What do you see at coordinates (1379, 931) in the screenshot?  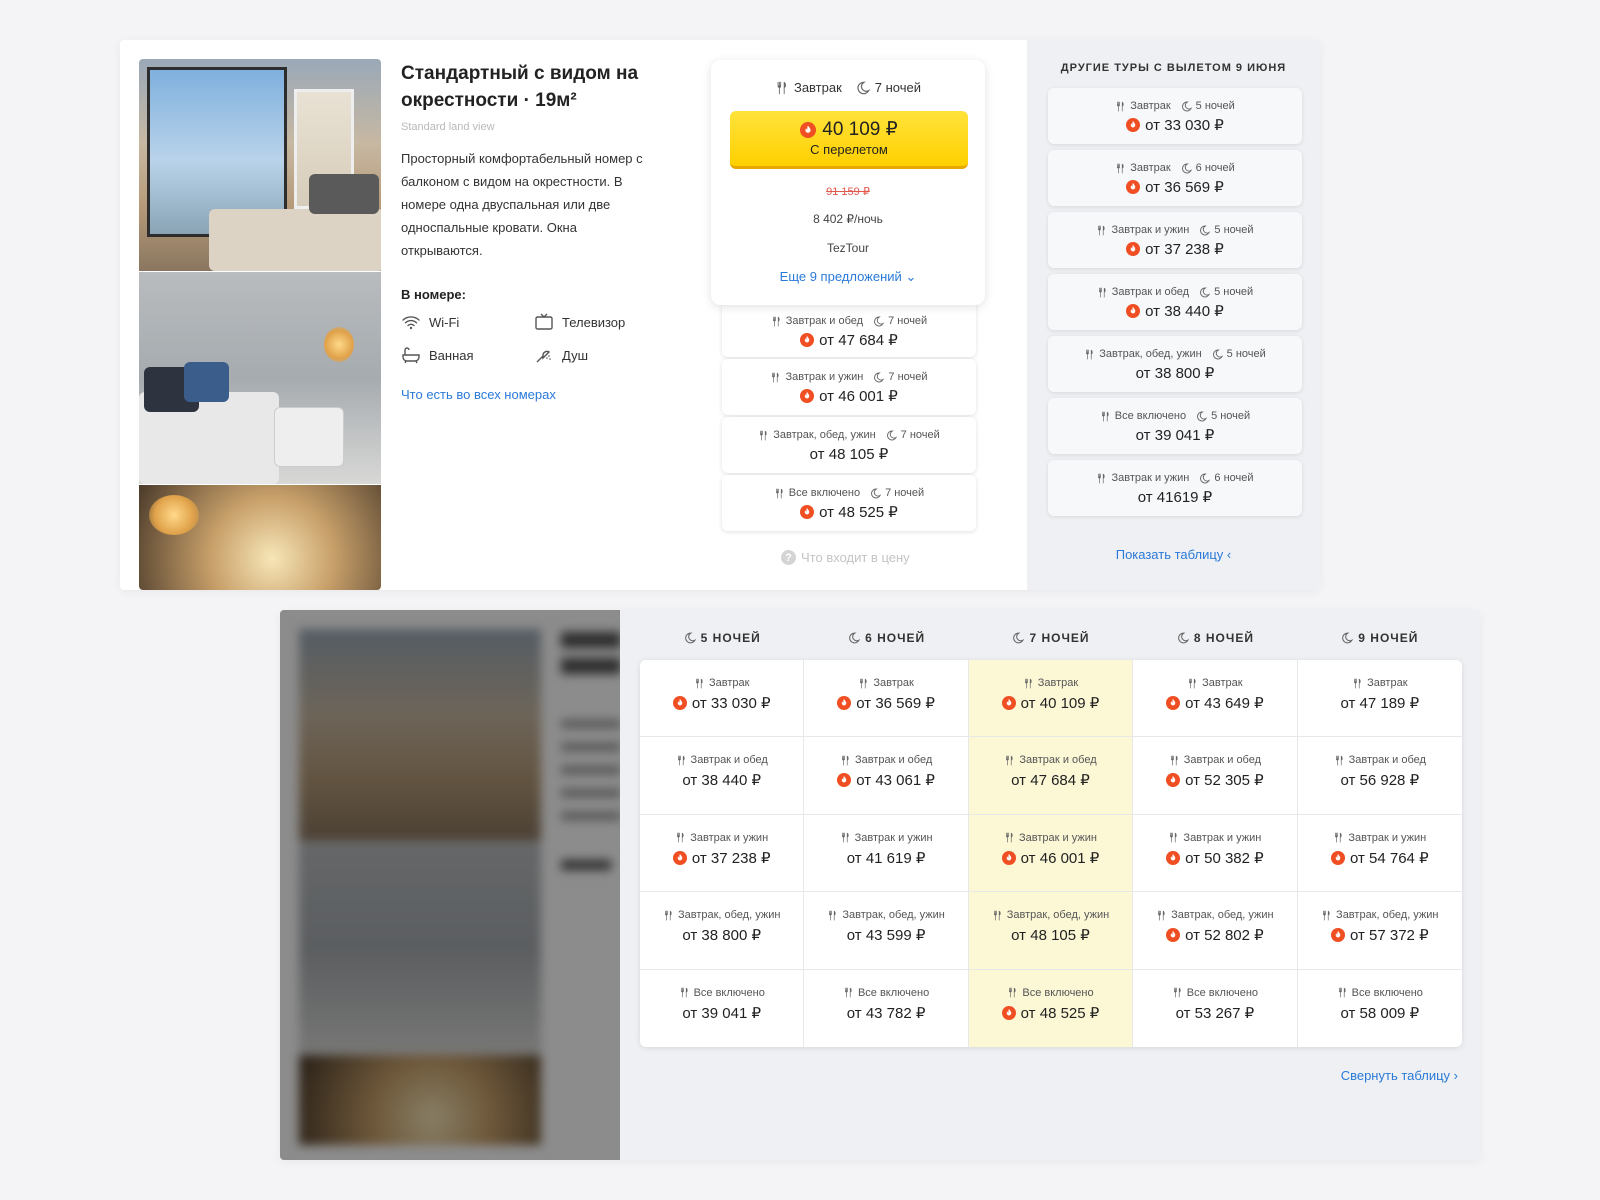 I see `price-cell: Завтрак, обед, ужин от 57 372 ₽` at bounding box center [1379, 931].